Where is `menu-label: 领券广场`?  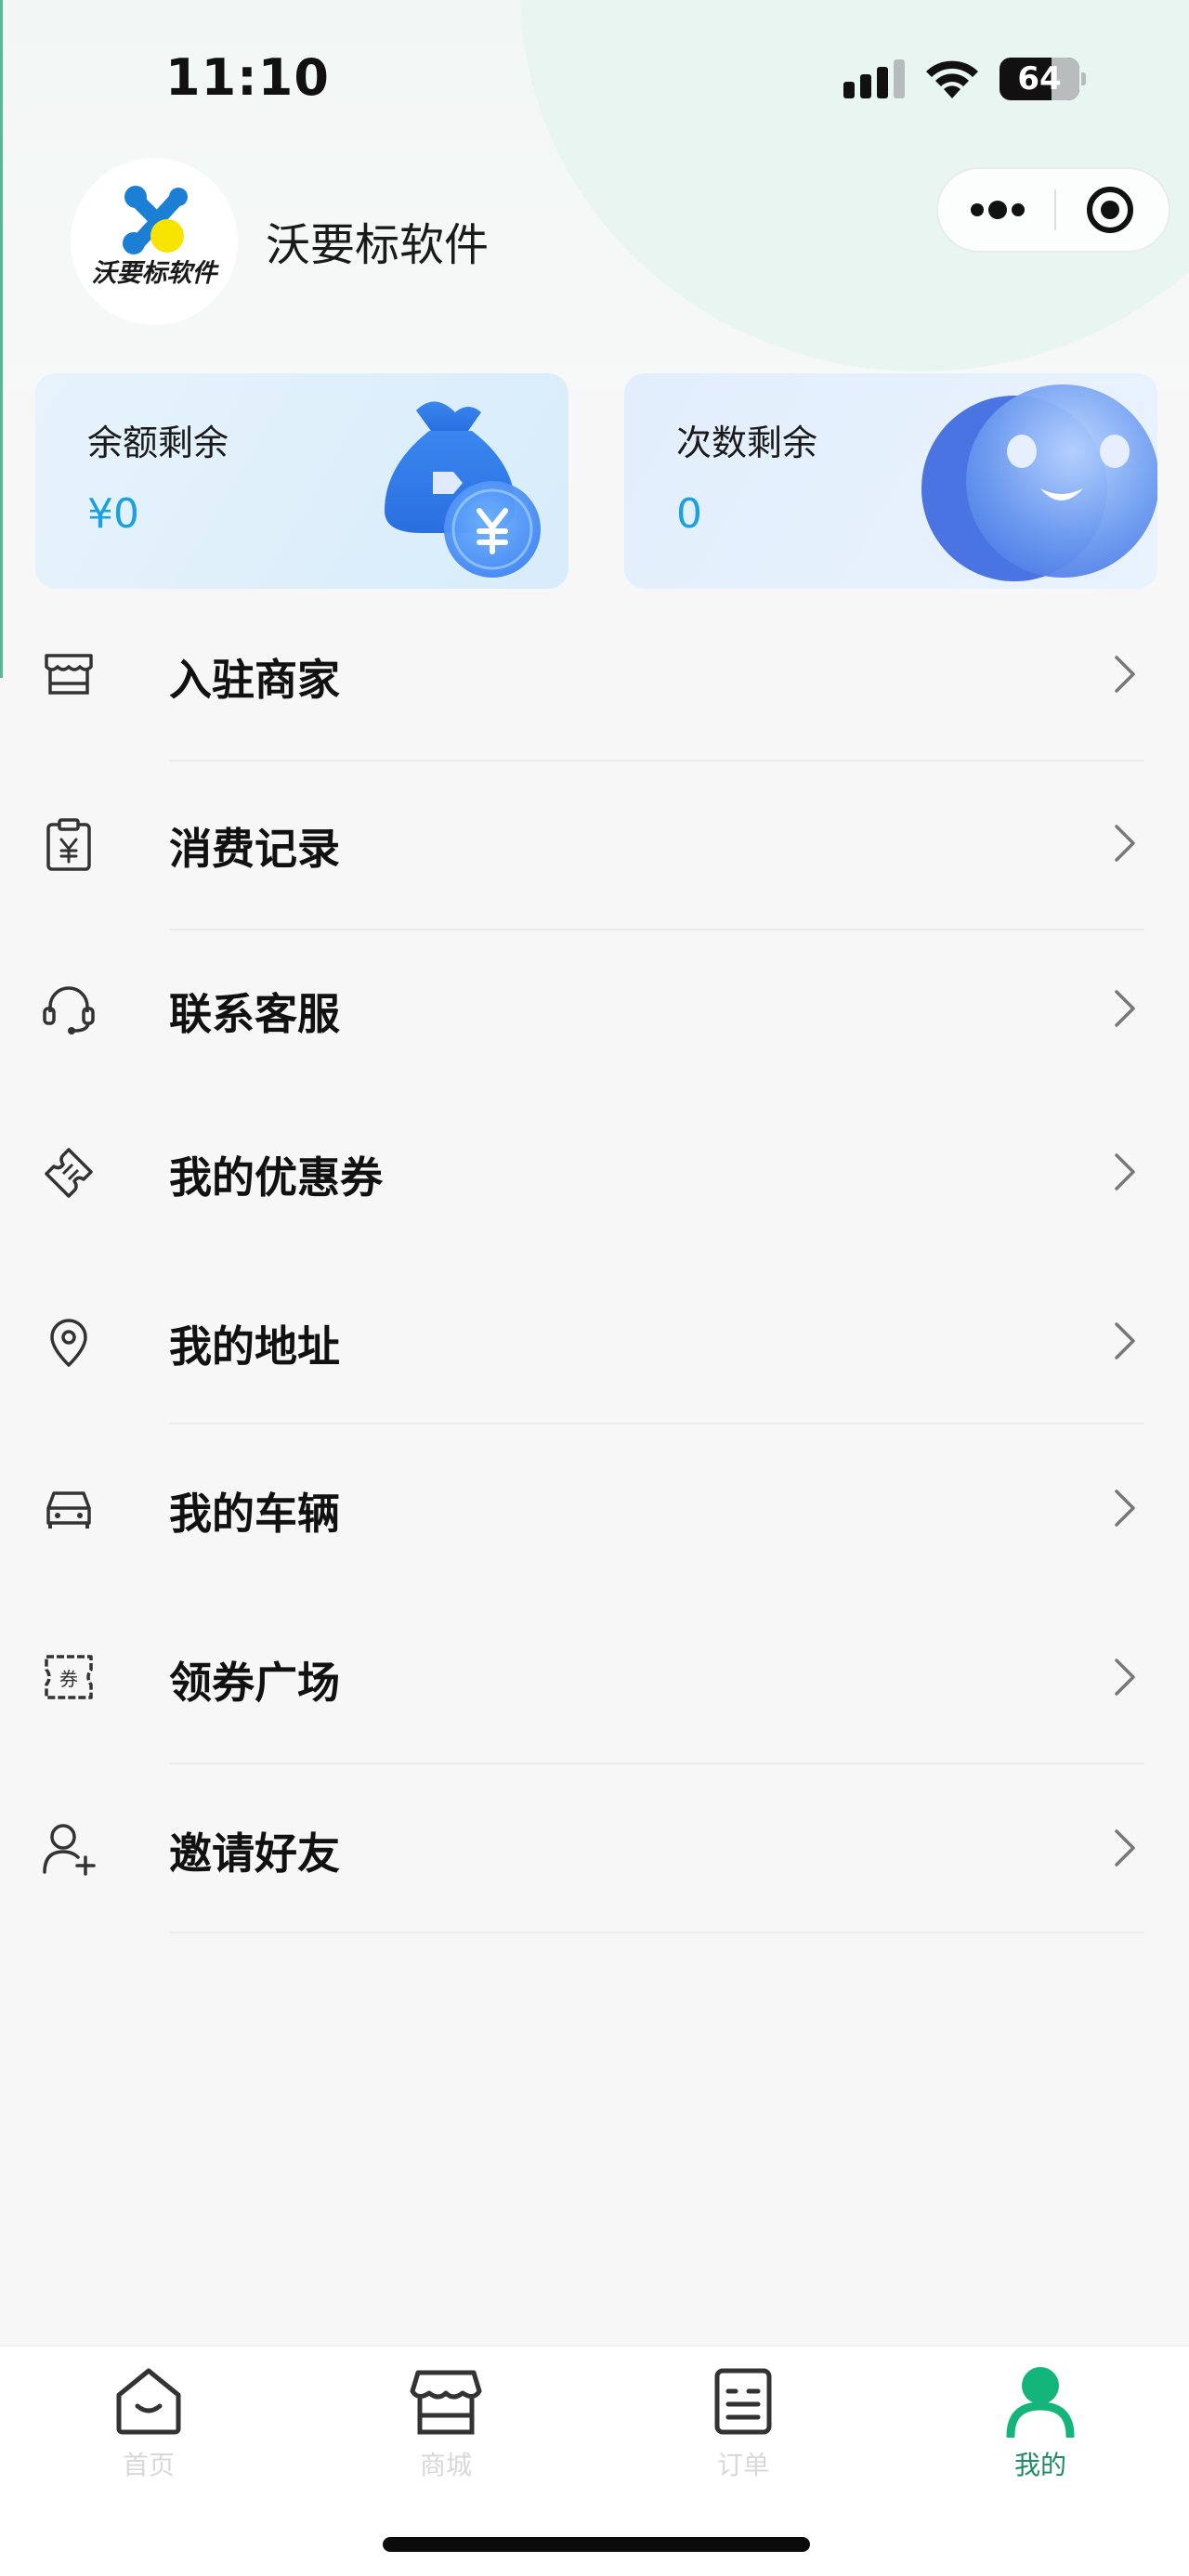
menu-label: 领券广场 is located at coordinates (255, 1683).